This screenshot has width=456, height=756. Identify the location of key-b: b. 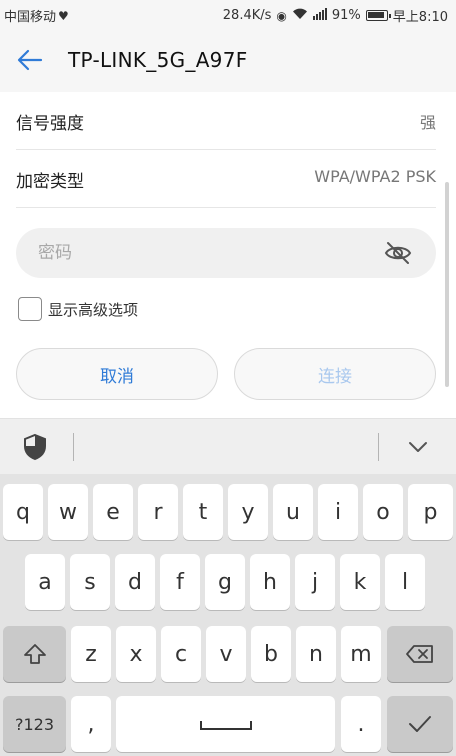
(271, 654).